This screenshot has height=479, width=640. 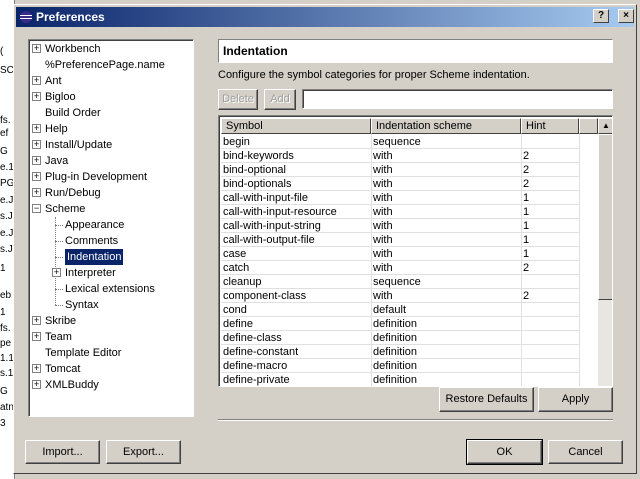 What do you see at coordinates (60, 97) in the screenshot?
I see `tree-item-label: Bigloo` at bounding box center [60, 97].